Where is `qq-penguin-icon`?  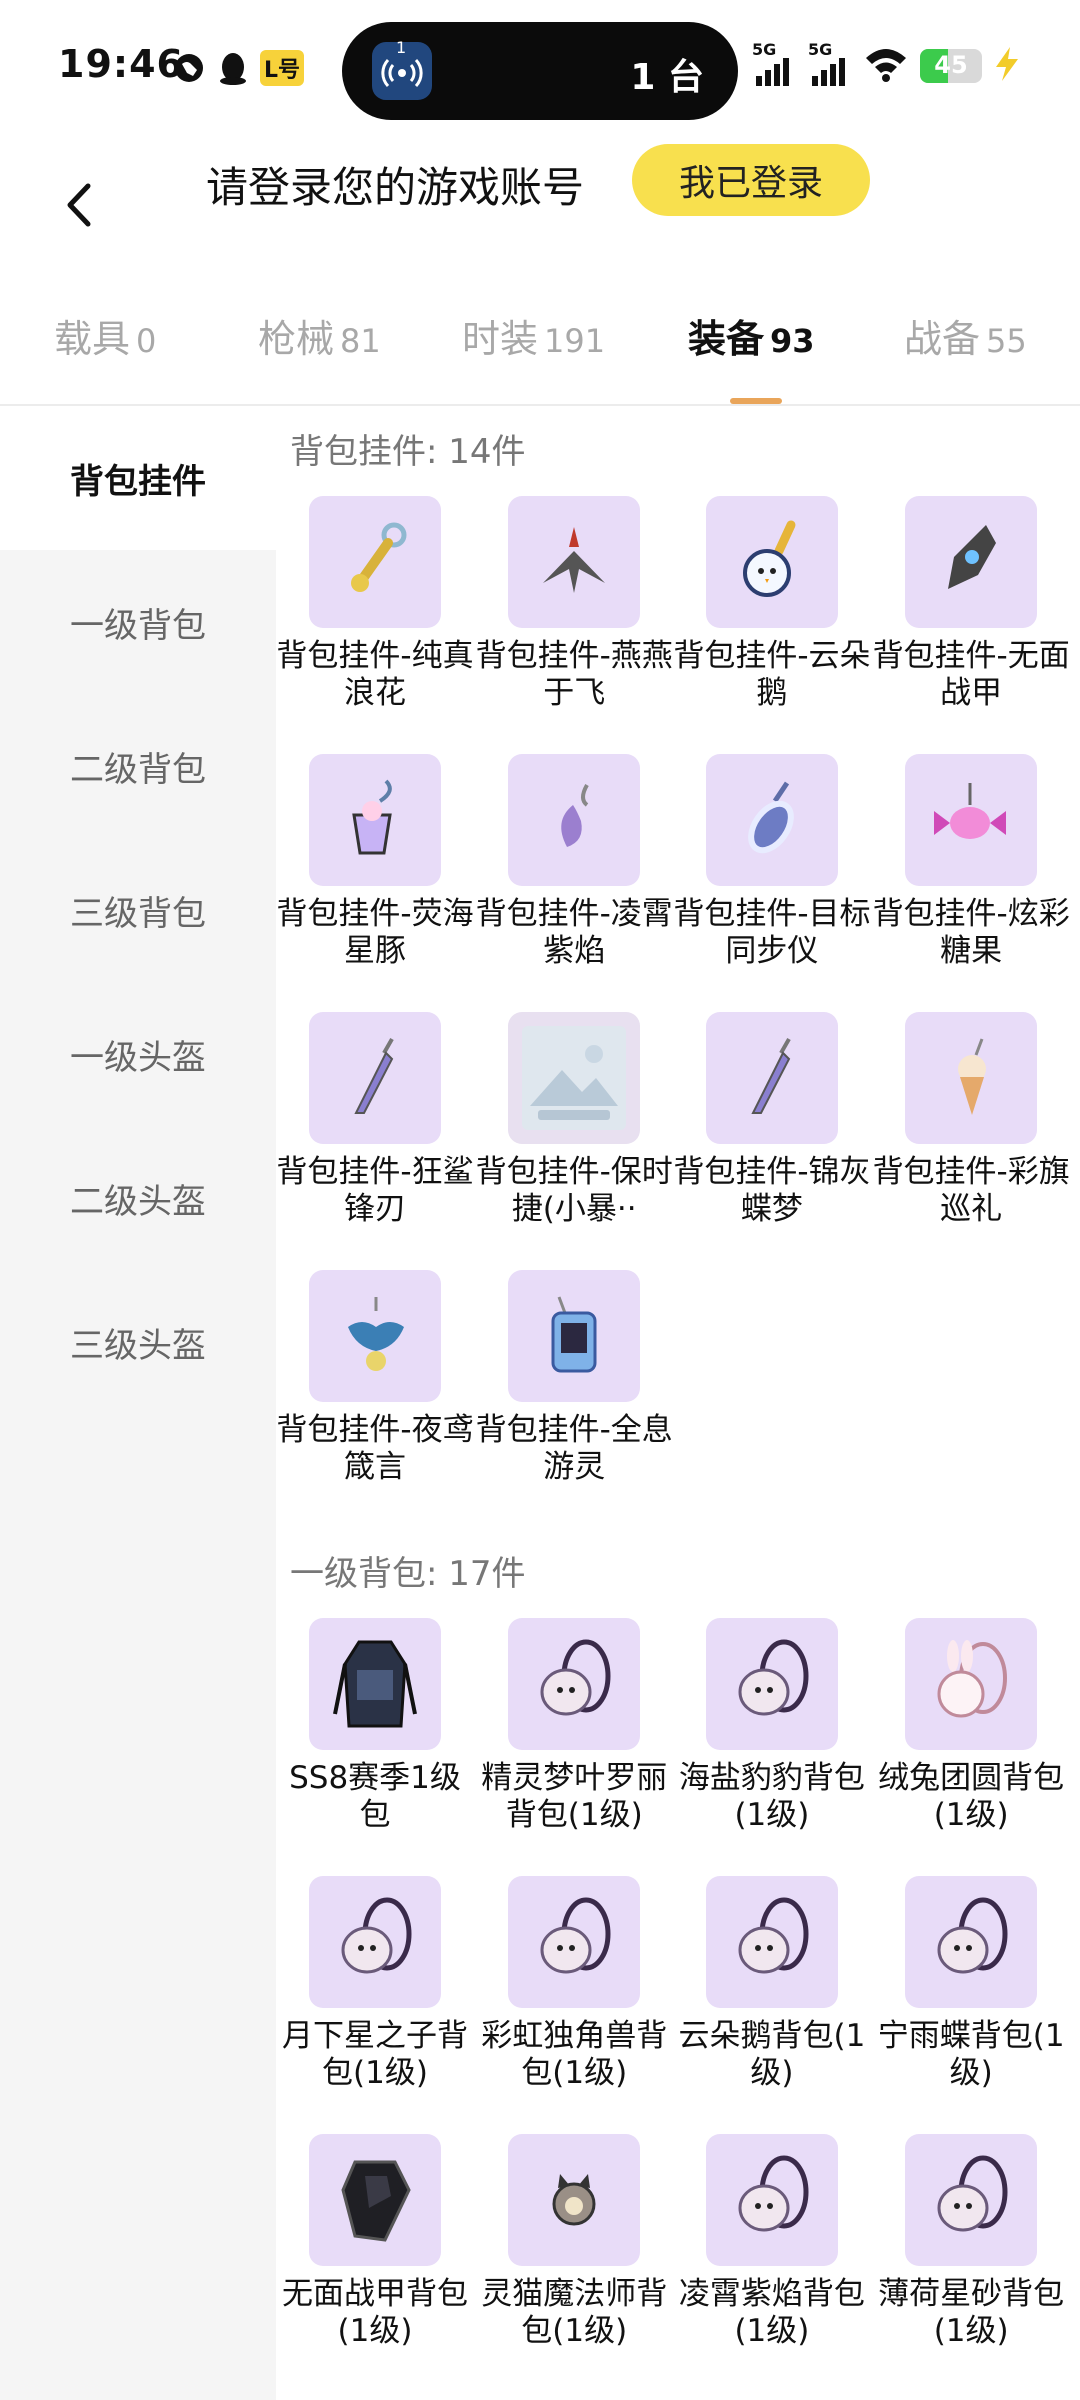
qq-penguin-icon is located at coordinates (233, 68).